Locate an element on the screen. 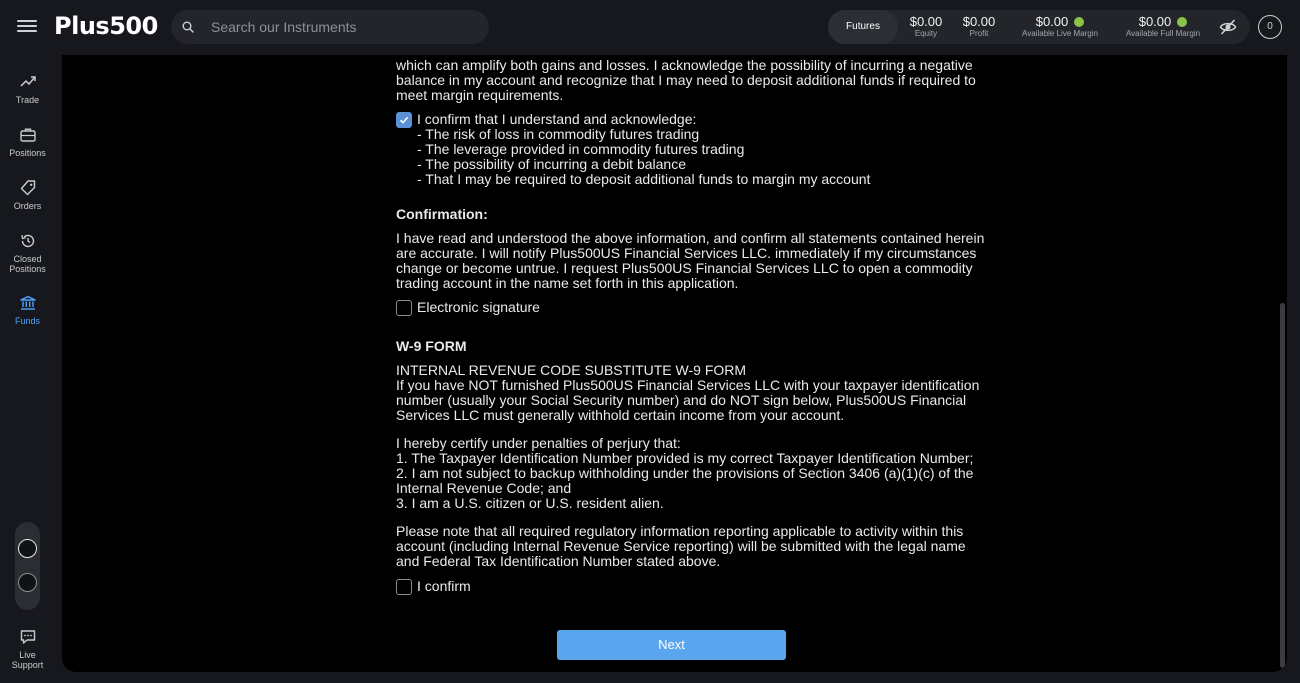 The height and width of the screenshot is (683, 1300). nav-label-orders: Orders is located at coordinates (27, 206).